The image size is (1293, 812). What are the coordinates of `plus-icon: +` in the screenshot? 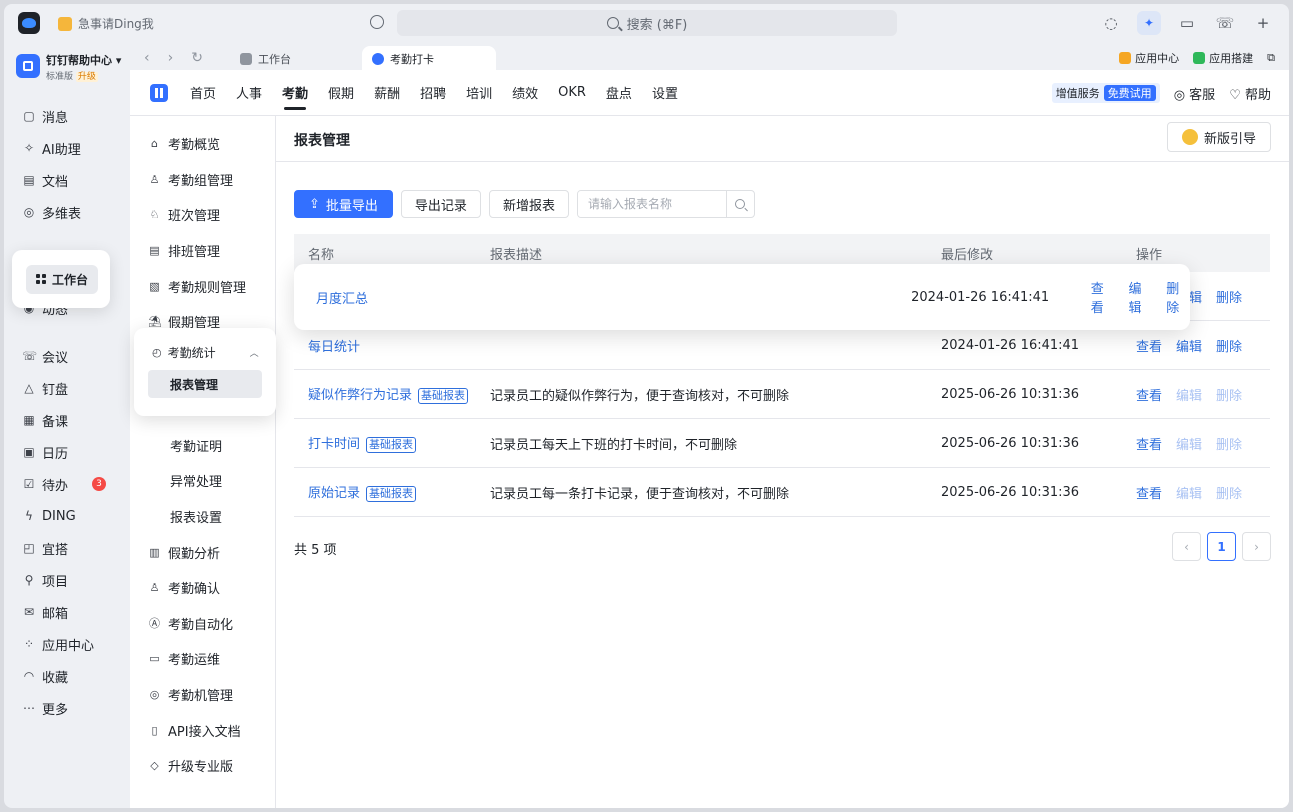 It's located at (1263, 23).